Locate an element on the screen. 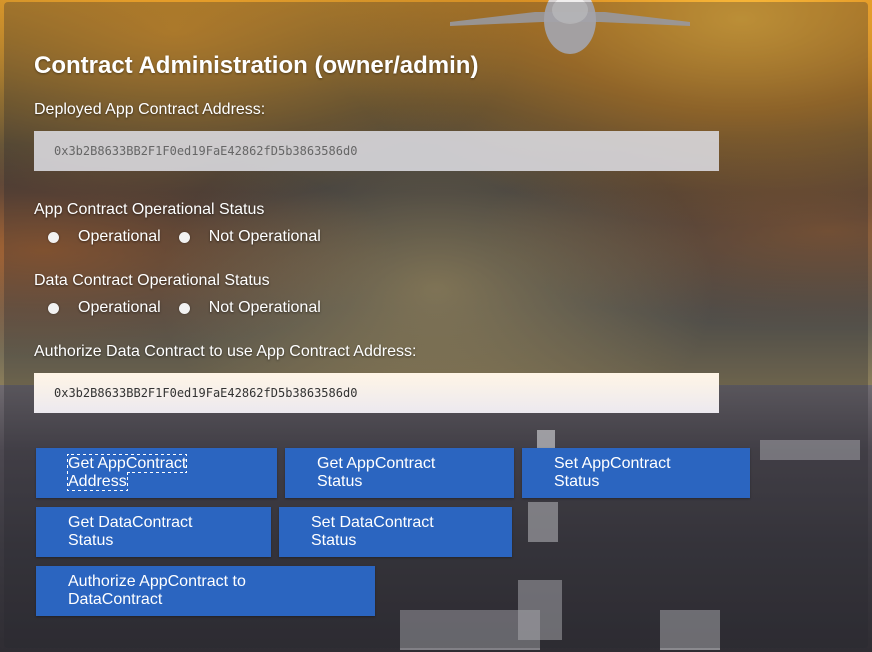 The image size is (872, 652). set-data-status-label: Set DataContract Status is located at coordinates (372, 531).